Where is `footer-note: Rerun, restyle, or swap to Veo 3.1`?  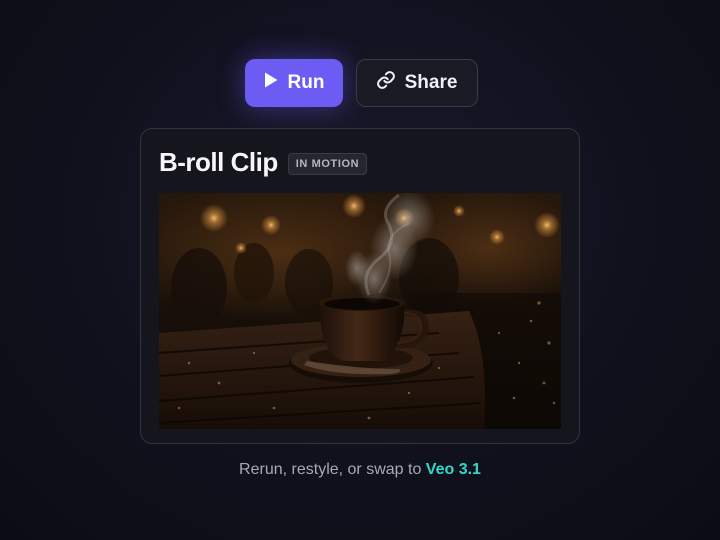 footer-note: Rerun, restyle, or swap to Veo 3.1 is located at coordinates (360, 470).